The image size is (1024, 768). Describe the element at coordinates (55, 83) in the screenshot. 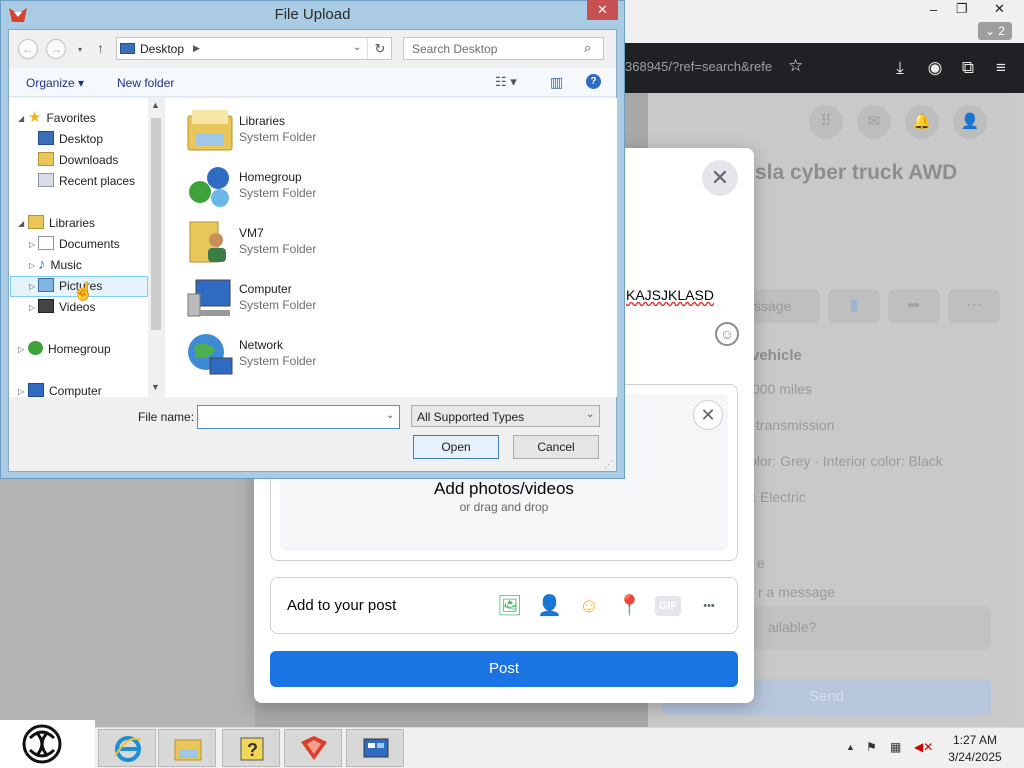

I see `organize-menu: Organize ▾` at that location.